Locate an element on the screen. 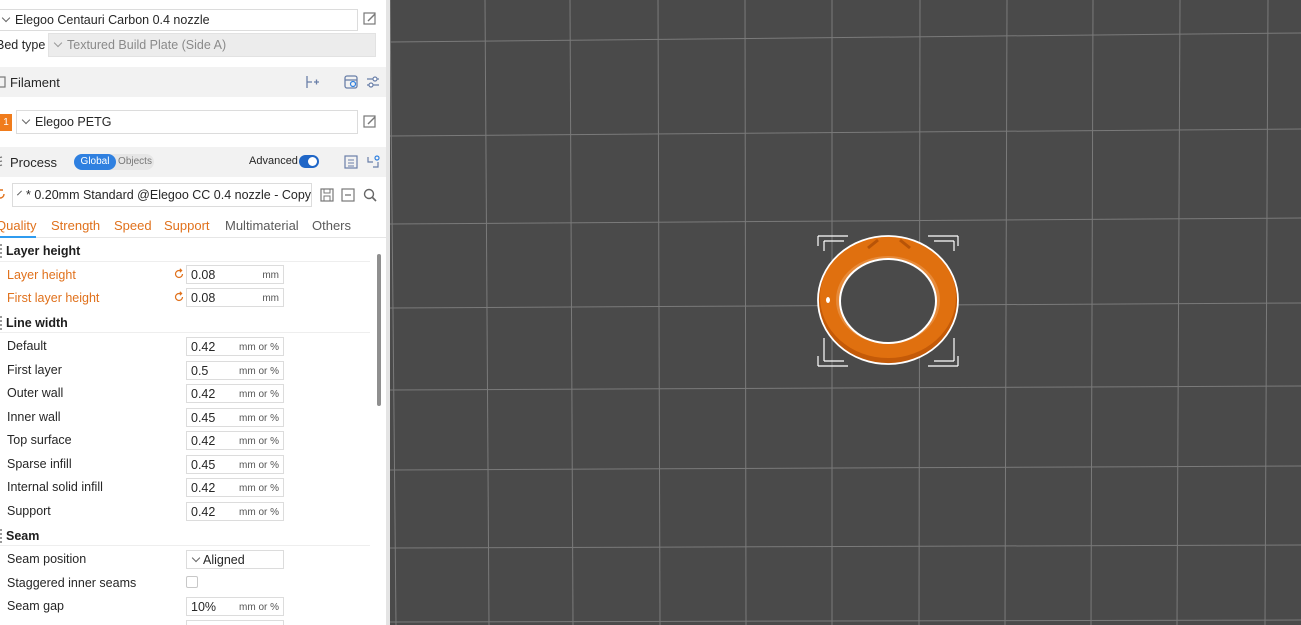 The width and height of the screenshot is (1301, 625). process-list-icon is located at coordinates (351, 162).